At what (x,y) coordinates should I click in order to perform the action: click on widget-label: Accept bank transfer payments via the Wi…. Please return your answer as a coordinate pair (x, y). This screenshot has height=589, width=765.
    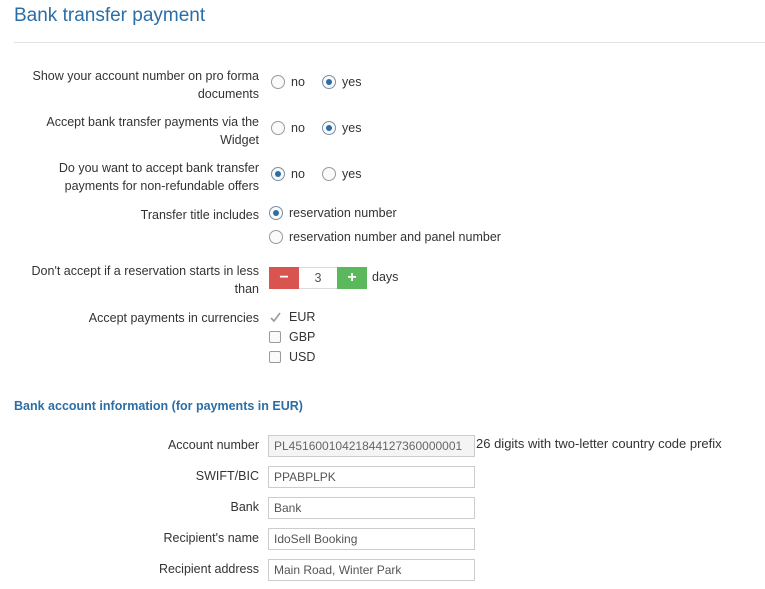
    Looking at the image, I should click on (152, 131).